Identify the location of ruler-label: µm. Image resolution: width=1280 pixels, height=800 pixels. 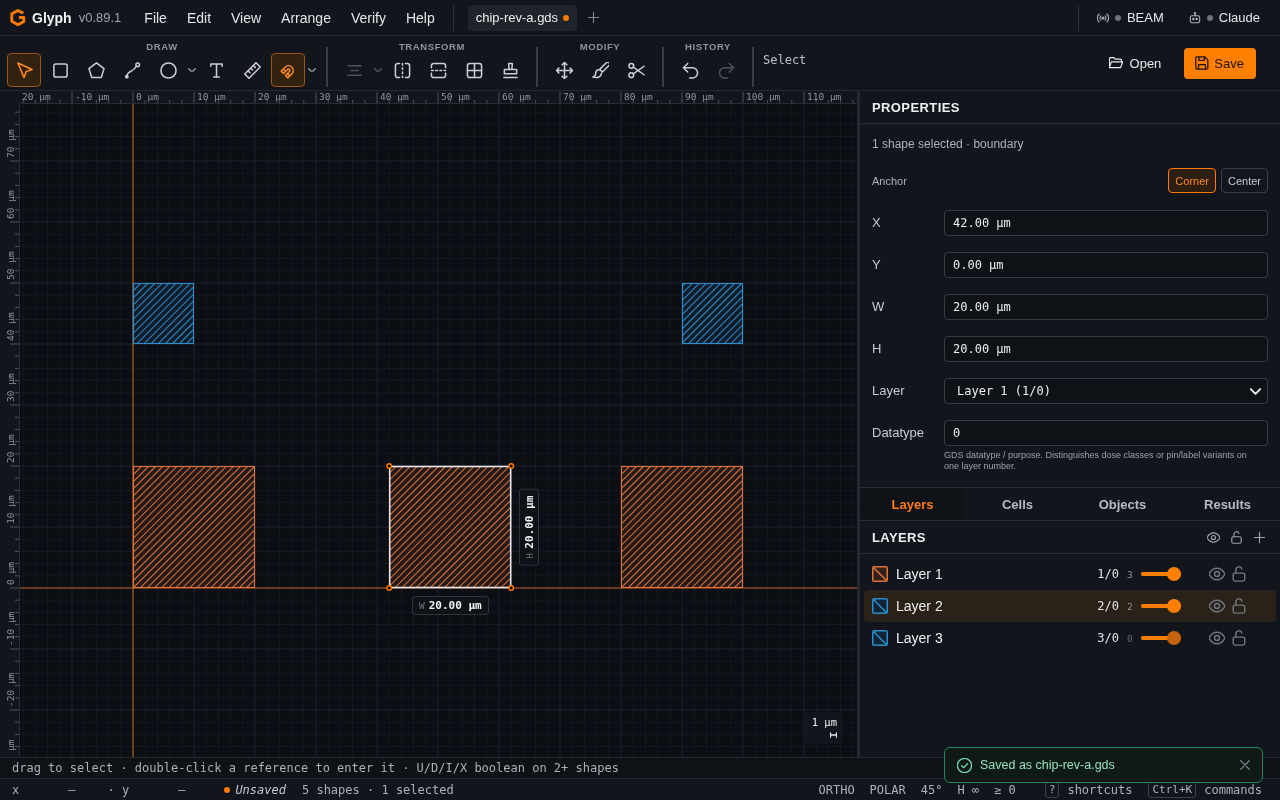
(10, 745).